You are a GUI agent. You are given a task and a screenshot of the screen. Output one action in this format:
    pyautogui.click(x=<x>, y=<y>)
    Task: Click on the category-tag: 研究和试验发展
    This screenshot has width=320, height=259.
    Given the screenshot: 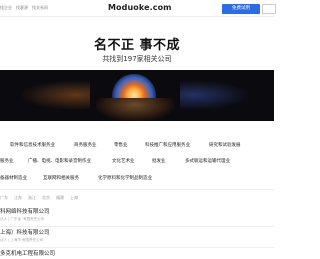 What is the action you would take?
    pyautogui.click(x=225, y=145)
    